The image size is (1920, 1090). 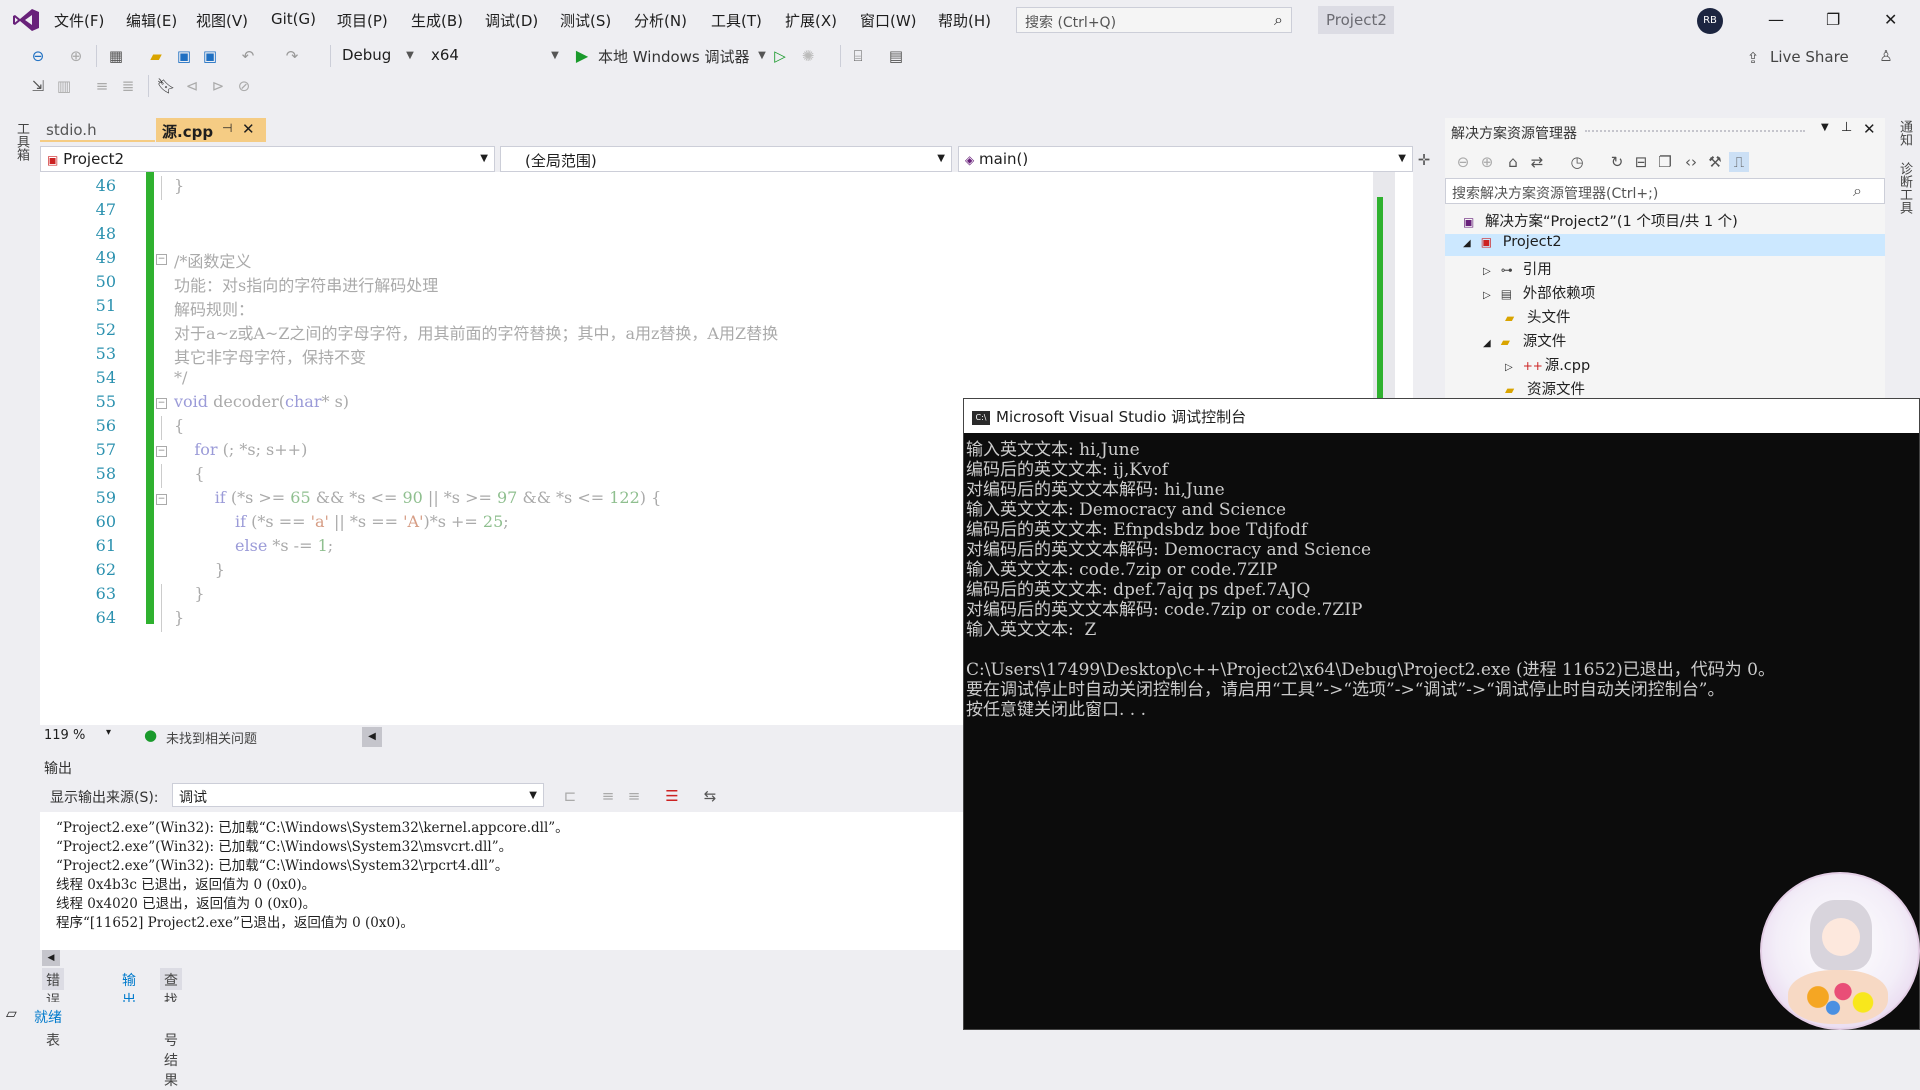 I want to click on toolbox-tab: 工具箱, so click(x=21, y=141).